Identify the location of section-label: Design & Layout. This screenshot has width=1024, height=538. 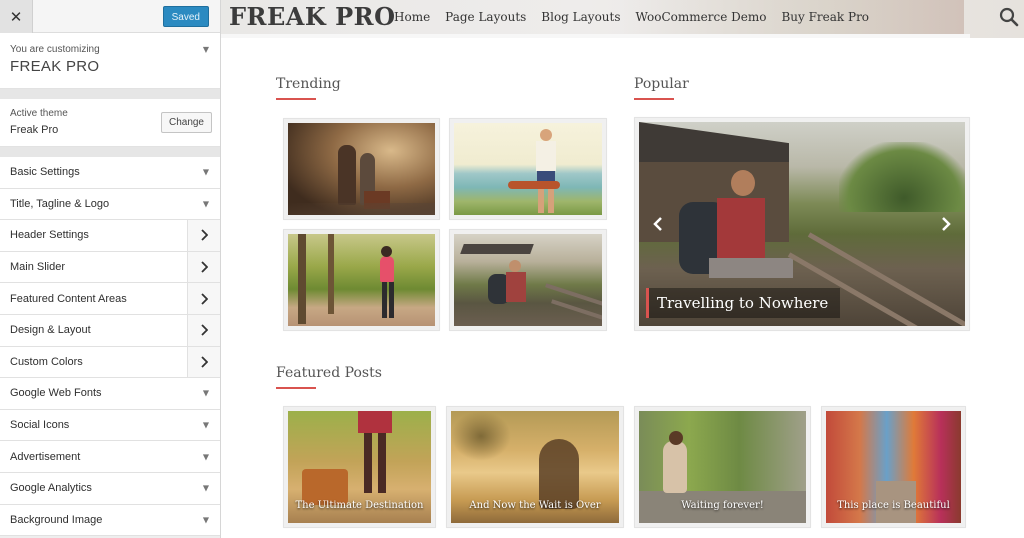
(50, 330).